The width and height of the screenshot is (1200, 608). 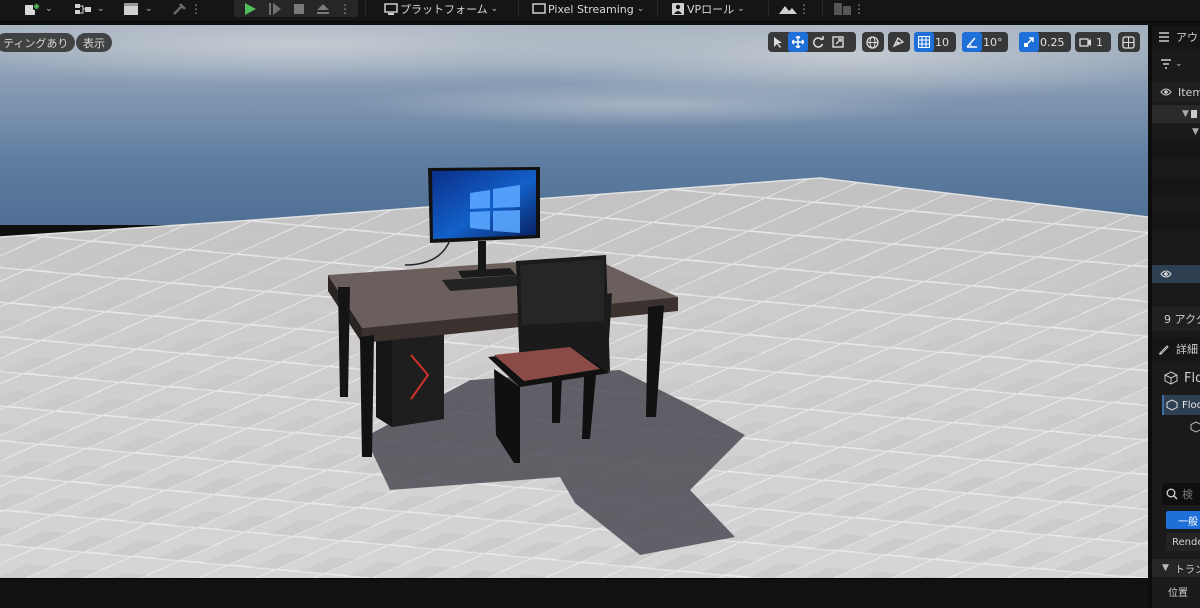 I want to click on landscape-icon, so click(x=788, y=10).